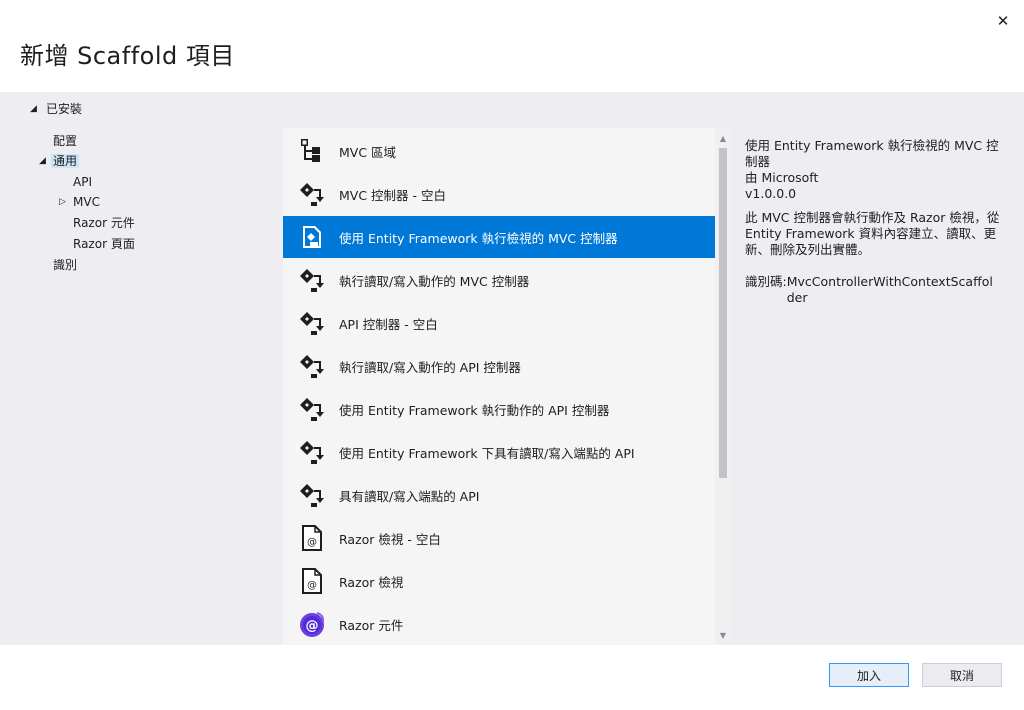 The width and height of the screenshot is (1024, 710). I want to click on close-icon: ✕, so click(1003, 21).